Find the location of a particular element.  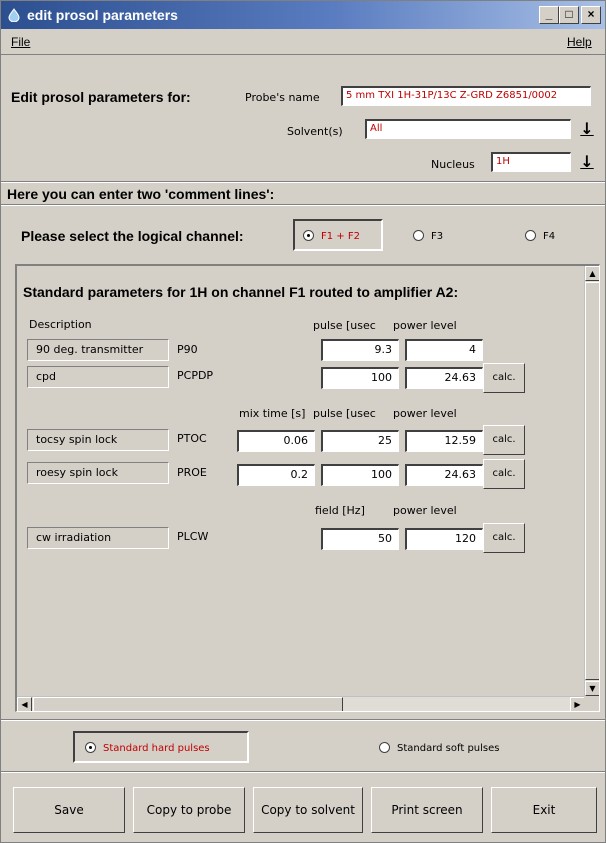

desc-p90: 90 deg. transmitter is located at coordinates (98, 350).